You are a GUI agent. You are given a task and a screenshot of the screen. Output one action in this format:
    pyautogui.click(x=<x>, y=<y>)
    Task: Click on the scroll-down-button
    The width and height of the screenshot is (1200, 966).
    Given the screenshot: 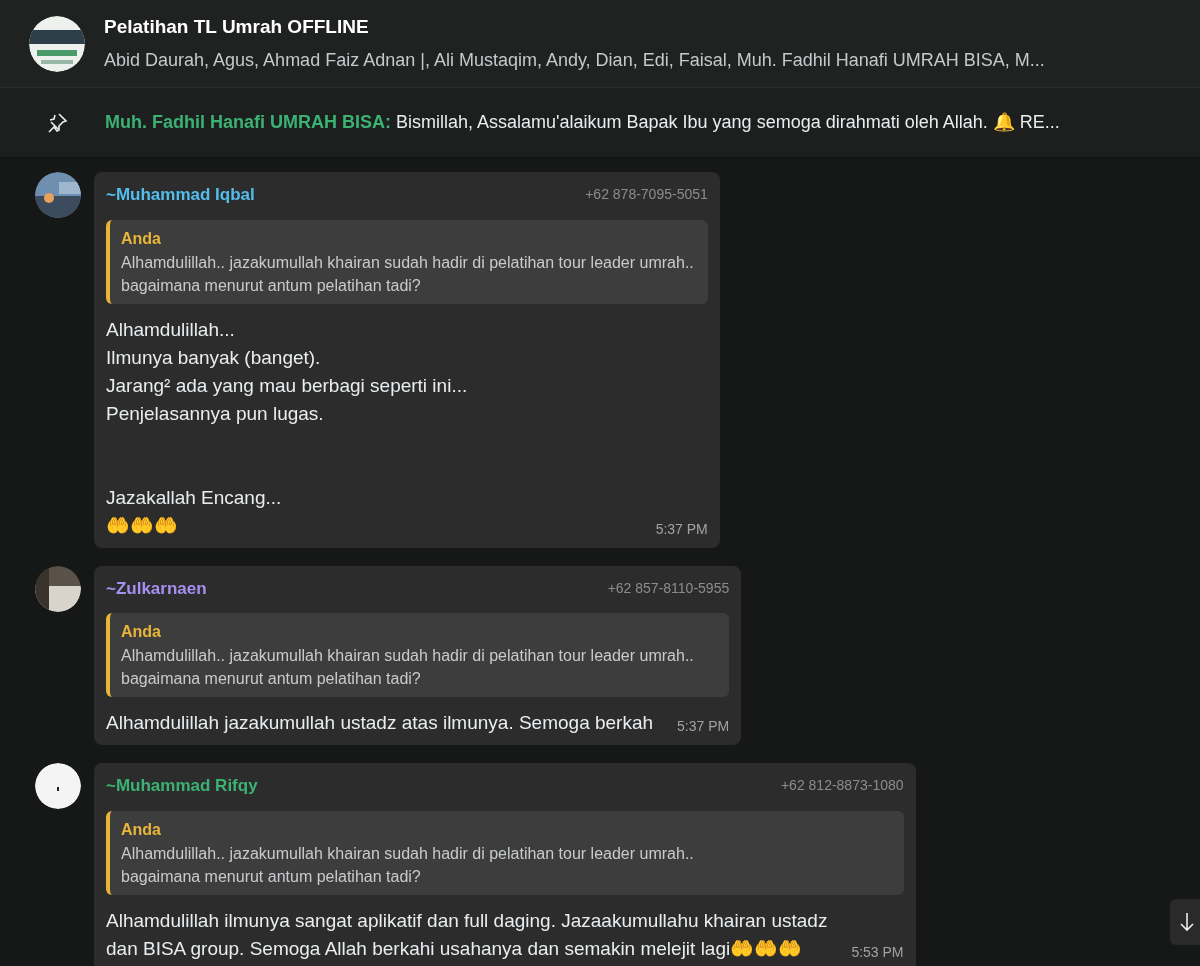 What is the action you would take?
    pyautogui.click(x=1185, y=921)
    